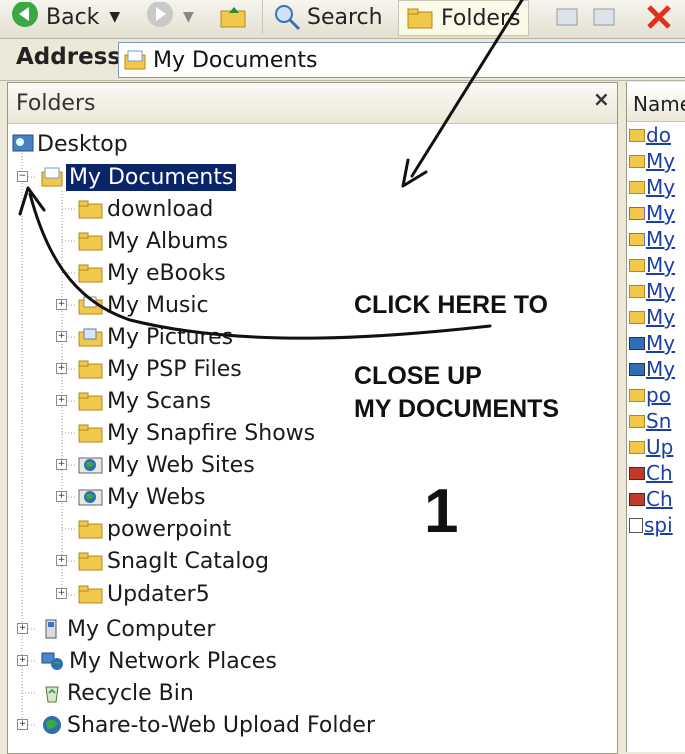 The image size is (685, 754). What do you see at coordinates (568, 17) in the screenshot?
I see `move-to-button` at bounding box center [568, 17].